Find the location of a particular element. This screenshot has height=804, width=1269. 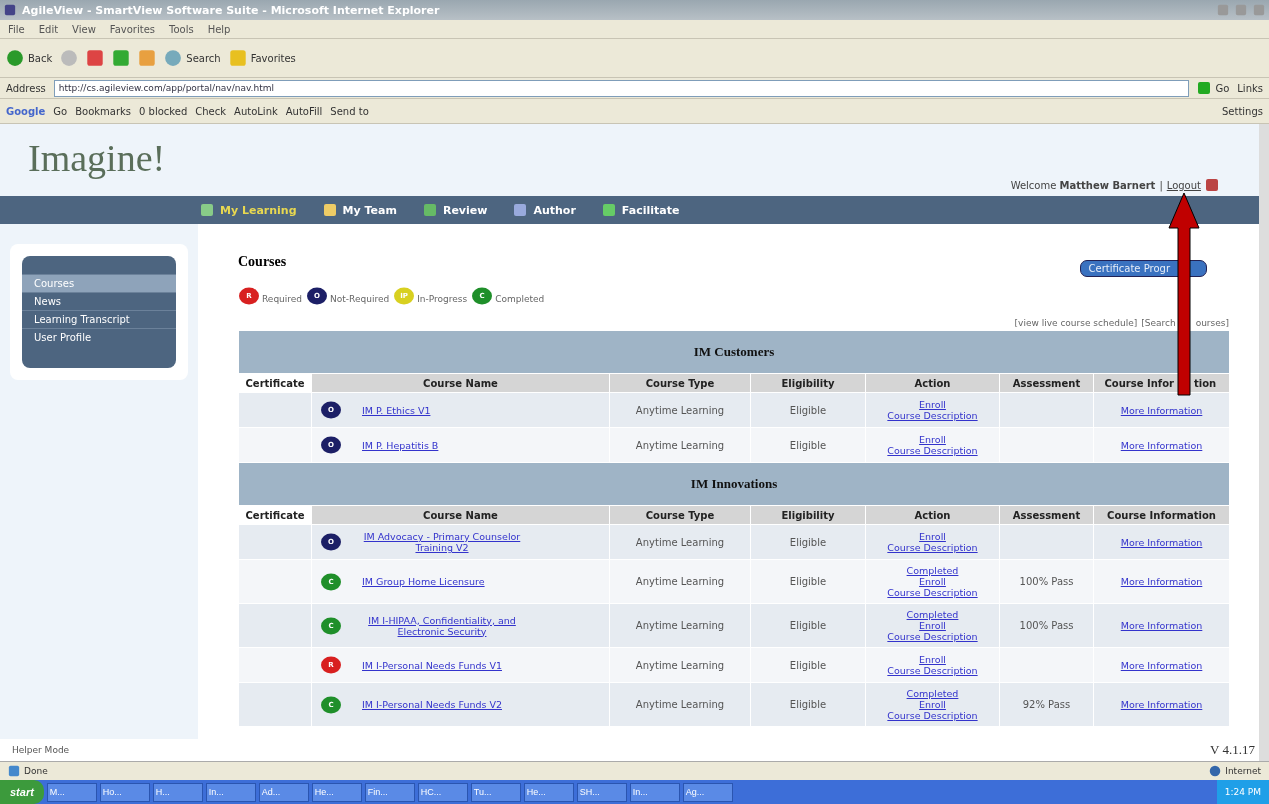

schedule-link: ourses] is located at coordinates (1212, 323).